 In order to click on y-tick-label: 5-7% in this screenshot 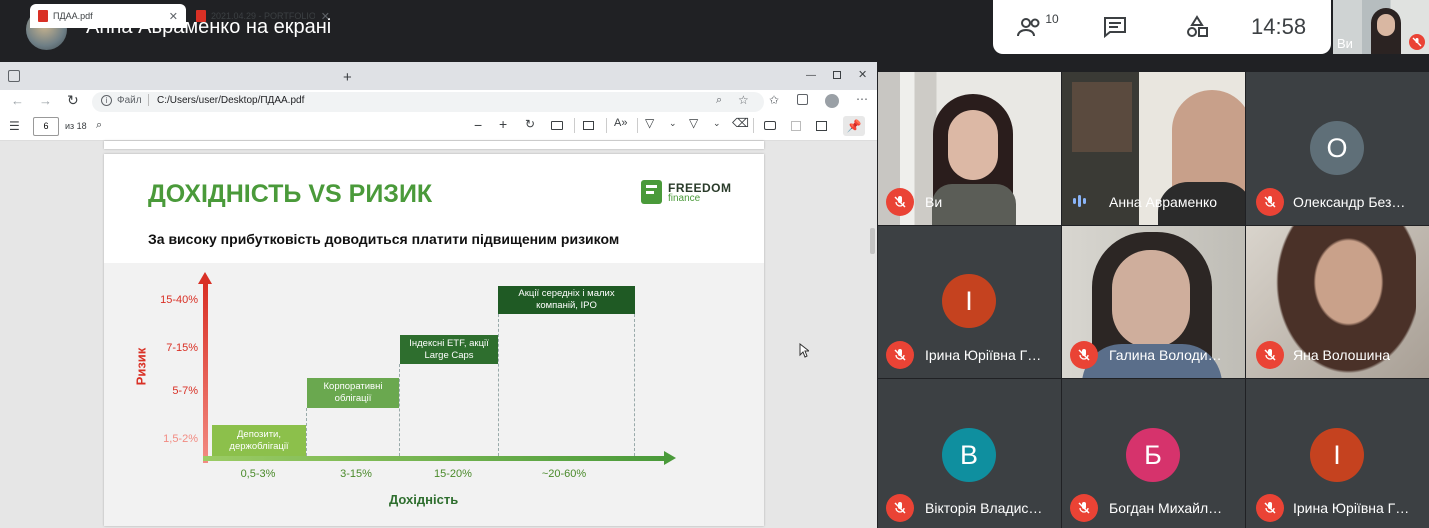, I will do `click(185, 391)`.